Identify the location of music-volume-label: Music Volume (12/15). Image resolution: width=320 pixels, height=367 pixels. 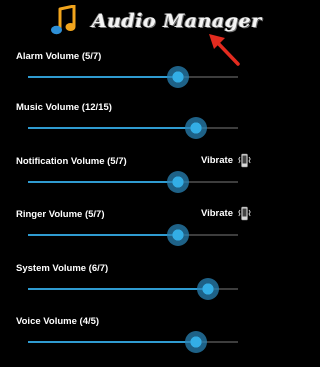
(64, 107).